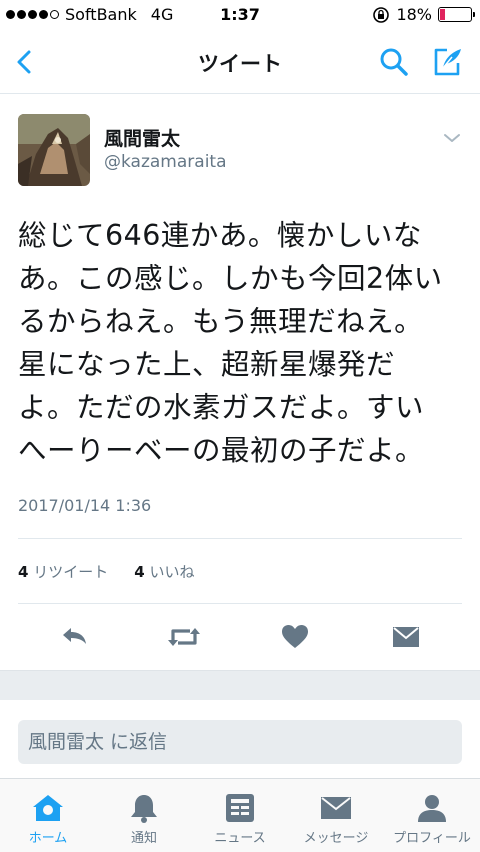  Describe the element at coordinates (240, 62) in the screenshot. I see `nav-bar: ツイート` at that location.